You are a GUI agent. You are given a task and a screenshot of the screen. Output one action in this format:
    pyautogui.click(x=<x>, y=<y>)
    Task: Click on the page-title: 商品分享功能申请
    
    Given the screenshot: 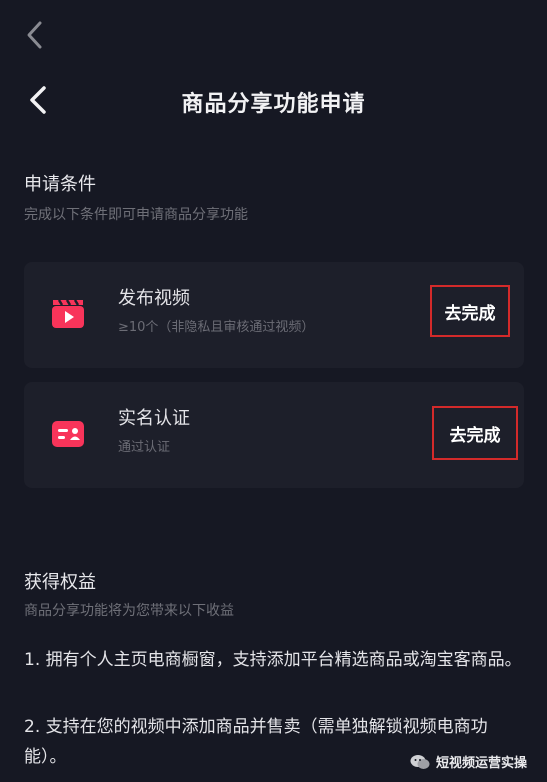 What is the action you would take?
    pyautogui.click(x=273, y=104)
    